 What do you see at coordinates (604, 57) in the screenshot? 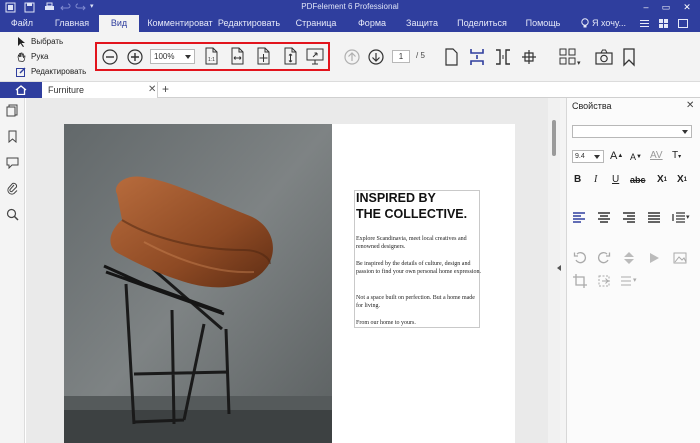
I see `snapshot-camera-icon` at bounding box center [604, 57].